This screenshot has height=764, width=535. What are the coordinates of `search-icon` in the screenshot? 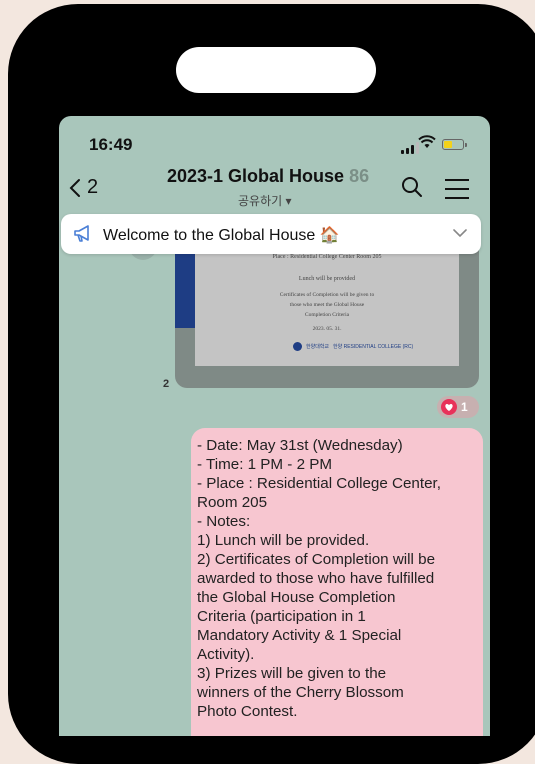 It's located at (412, 187).